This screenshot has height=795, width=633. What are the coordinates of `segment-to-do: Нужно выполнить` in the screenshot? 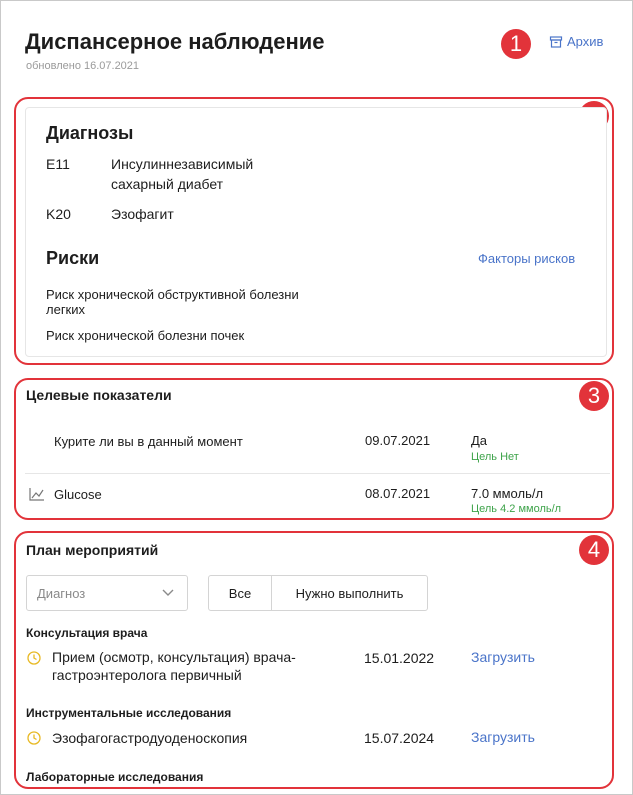 It's located at (349, 593).